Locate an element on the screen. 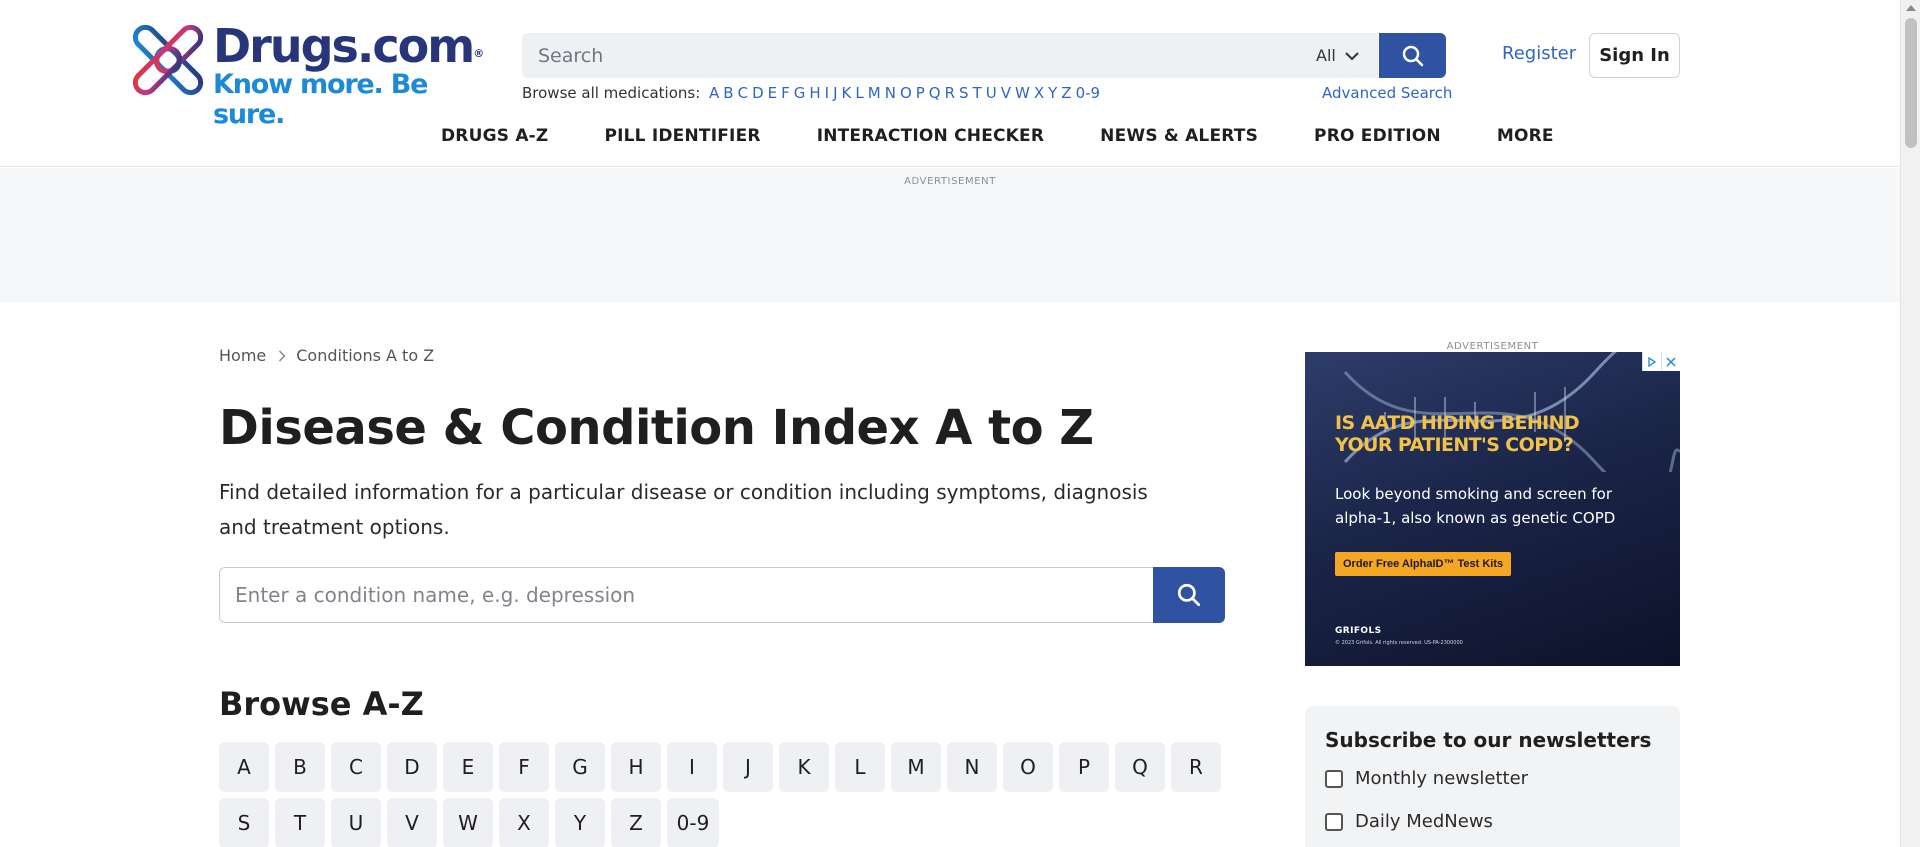  az-letter-c: C is located at coordinates (356, 767).